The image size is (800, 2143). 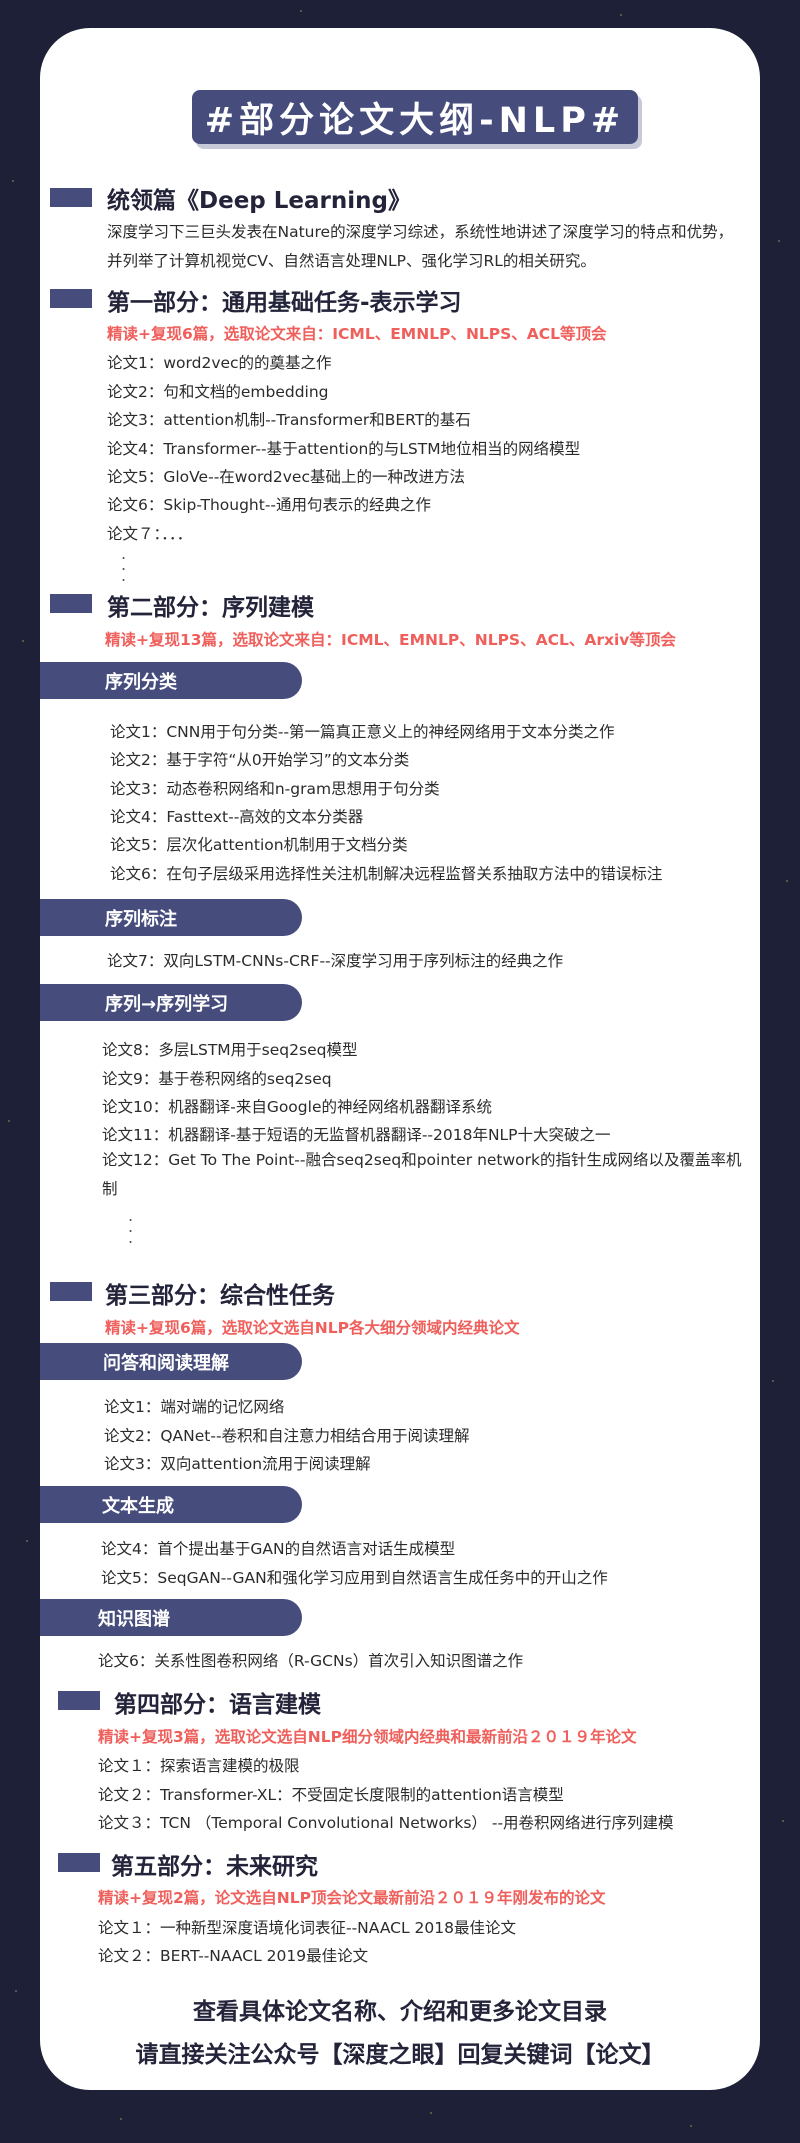 What do you see at coordinates (307, 1928) in the screenshot?
I see `list-item: 论文１：一种新型深度语境化词表征--NAACL 2018最佳论文` at bounding box center [307, 1928].